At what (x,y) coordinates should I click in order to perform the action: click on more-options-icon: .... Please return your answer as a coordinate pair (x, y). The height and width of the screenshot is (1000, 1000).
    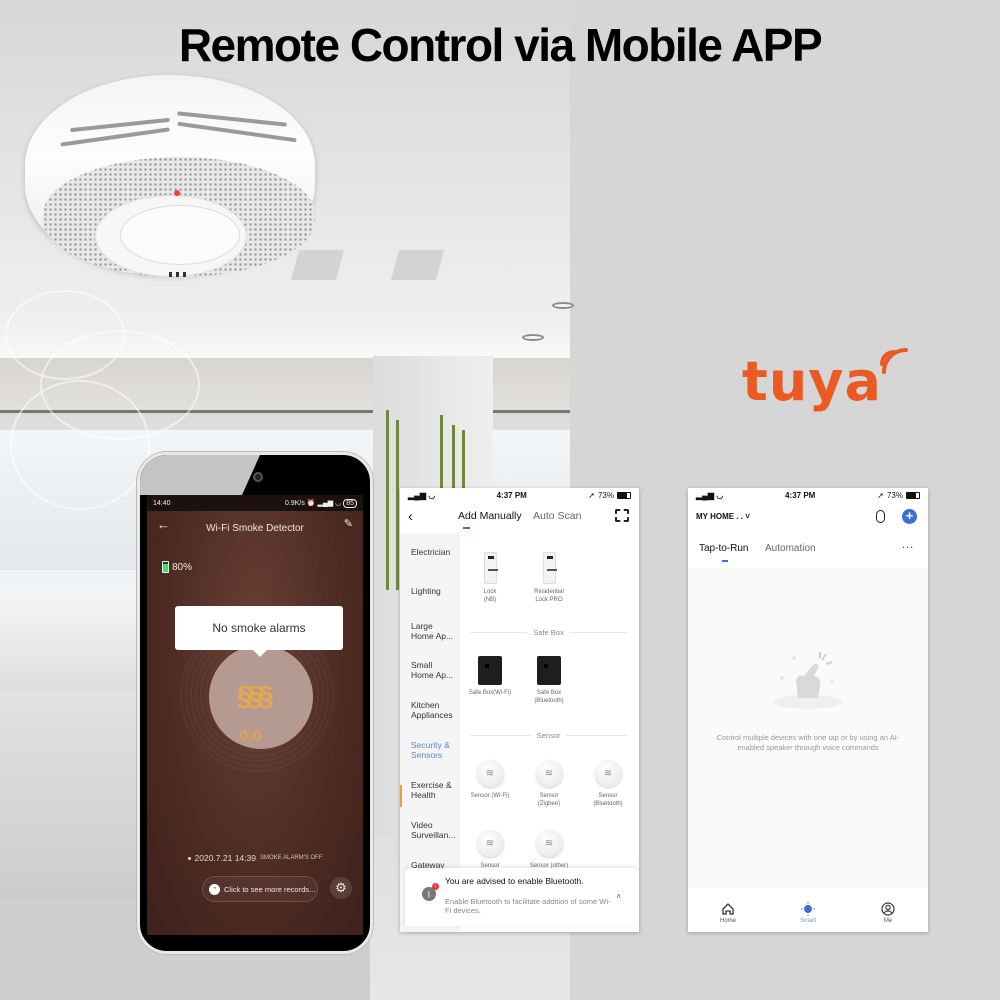
    Looking at the image, I should click on (908, 545).